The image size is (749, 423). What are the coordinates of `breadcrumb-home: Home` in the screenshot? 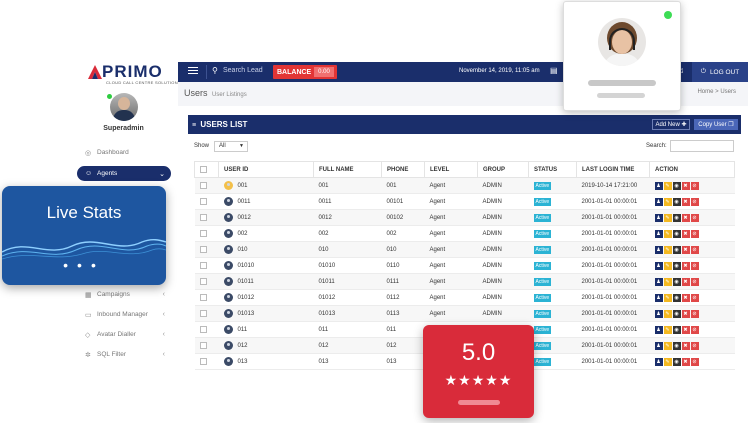 It's located at (705, 92).